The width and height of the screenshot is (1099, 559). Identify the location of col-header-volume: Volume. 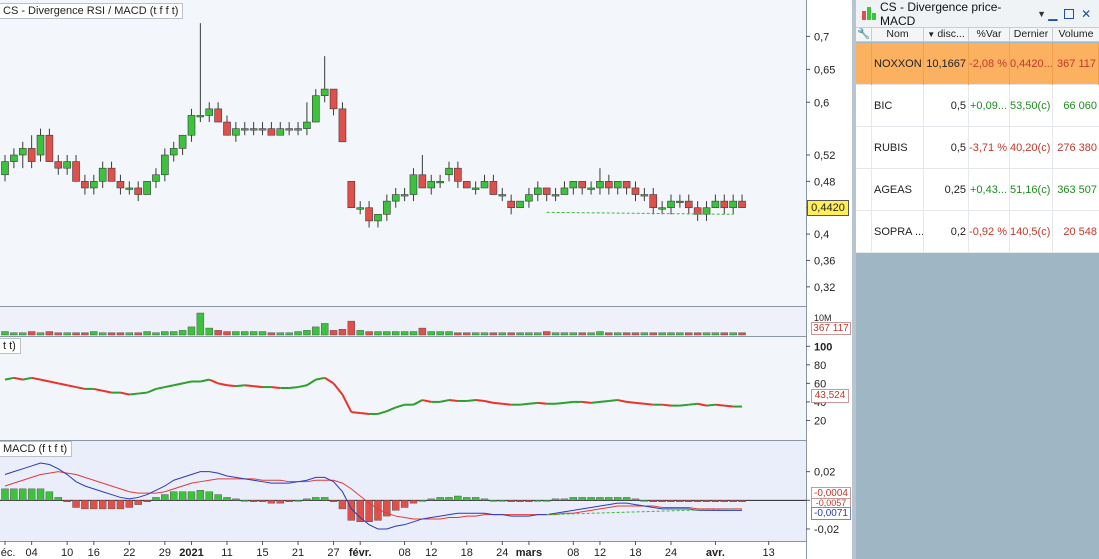
(1076, 35).